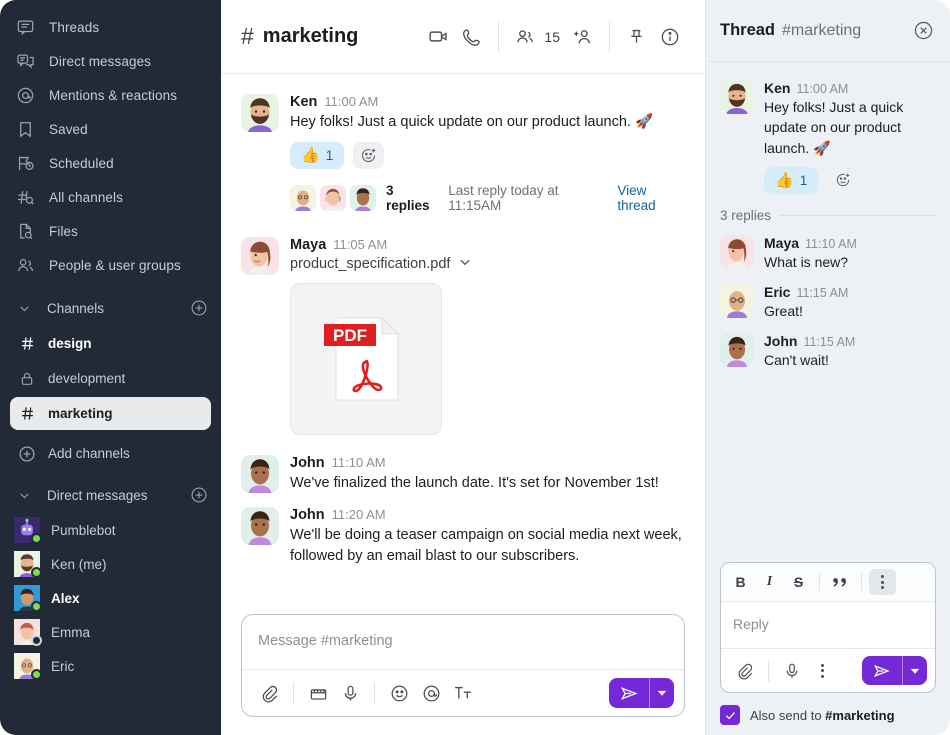 This screenshot has width=950, height=735. What do you see at coordinates (798, 582) in the screenshot?
I see `strikethrough-button: S` at bounding box center [798, 582].